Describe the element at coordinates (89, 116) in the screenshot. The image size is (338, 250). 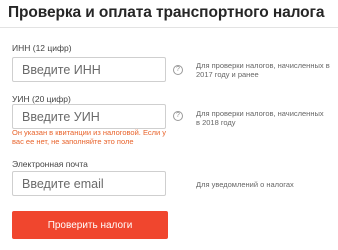
I see `uin-input` at that location.